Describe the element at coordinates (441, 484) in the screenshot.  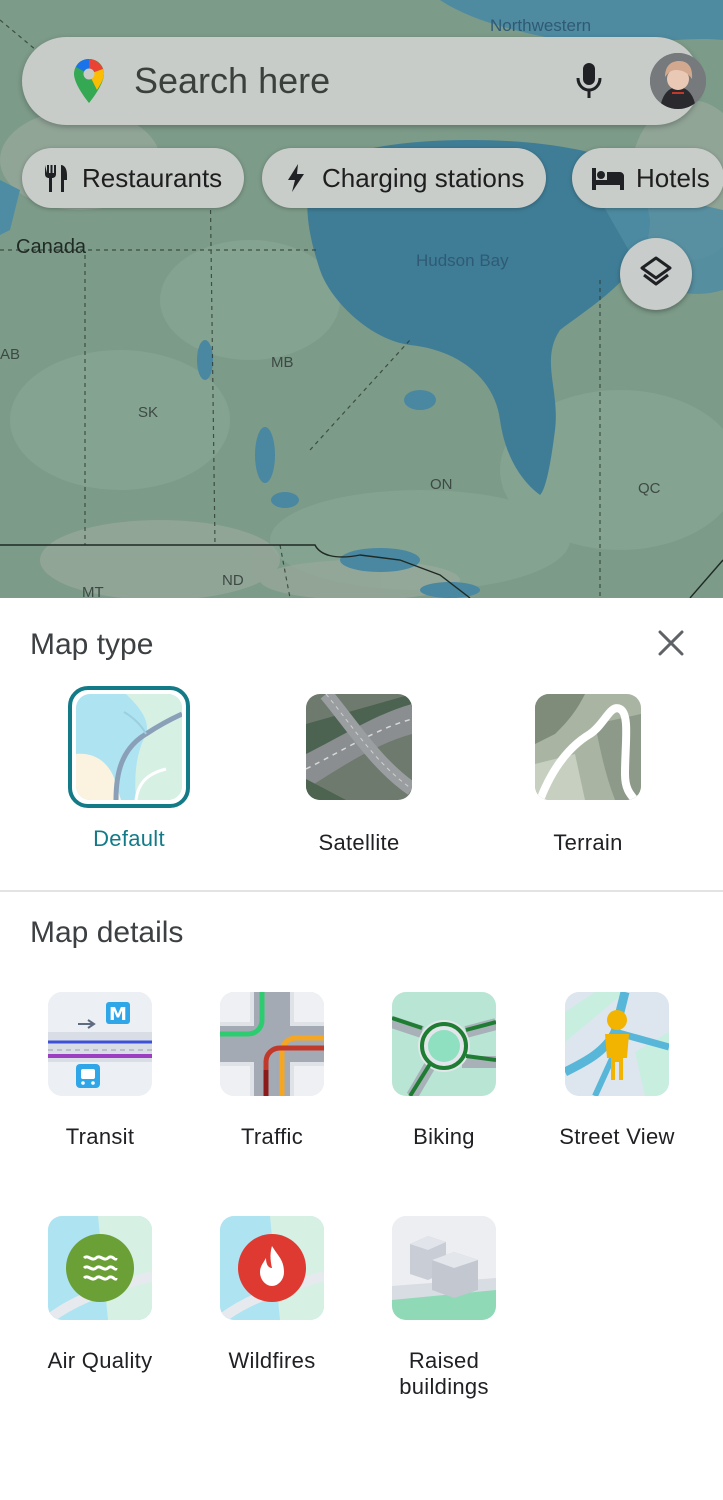
I see `map-label-on: ON` at that location.